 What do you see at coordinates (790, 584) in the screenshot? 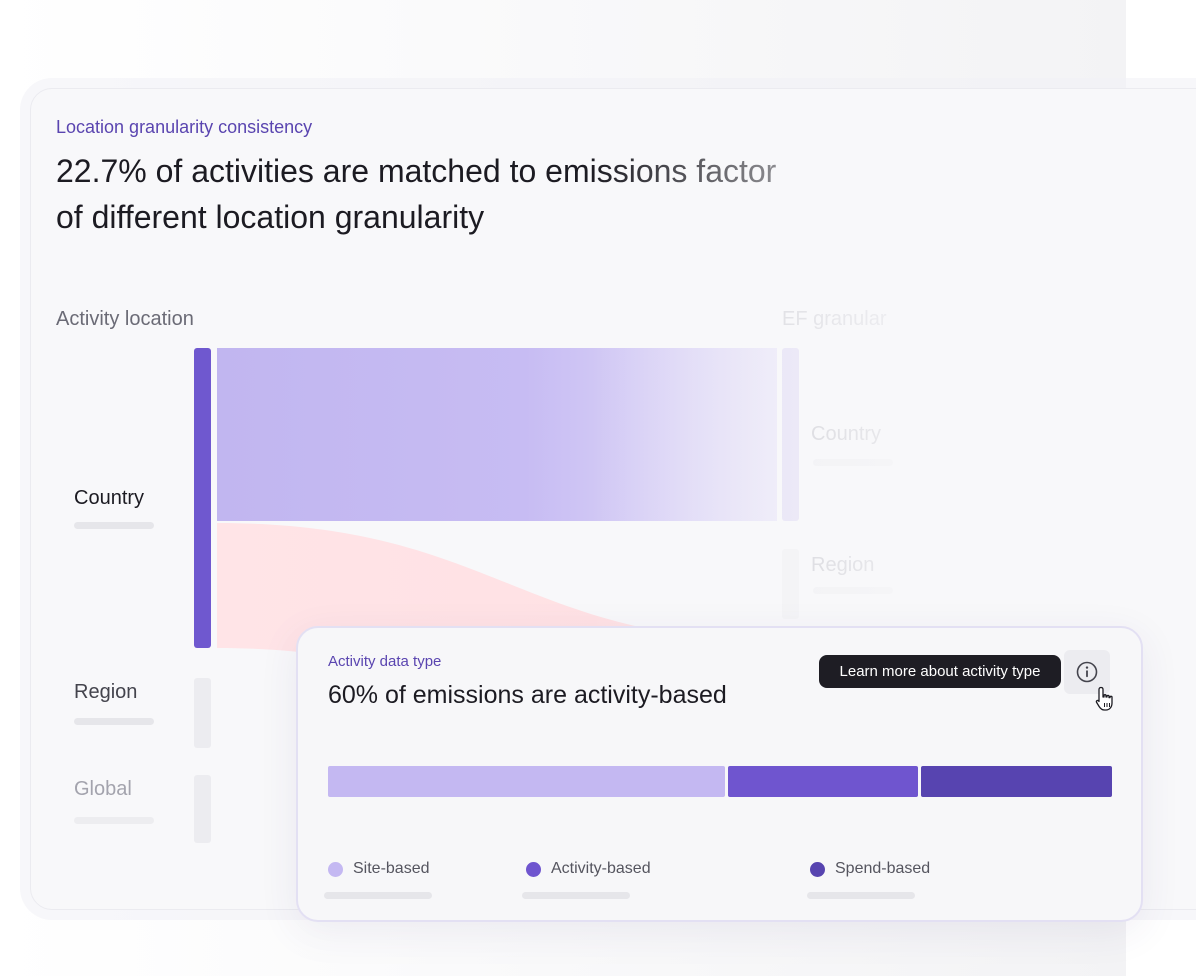
I see `ef-node-region` at bounding box center [790, 584].